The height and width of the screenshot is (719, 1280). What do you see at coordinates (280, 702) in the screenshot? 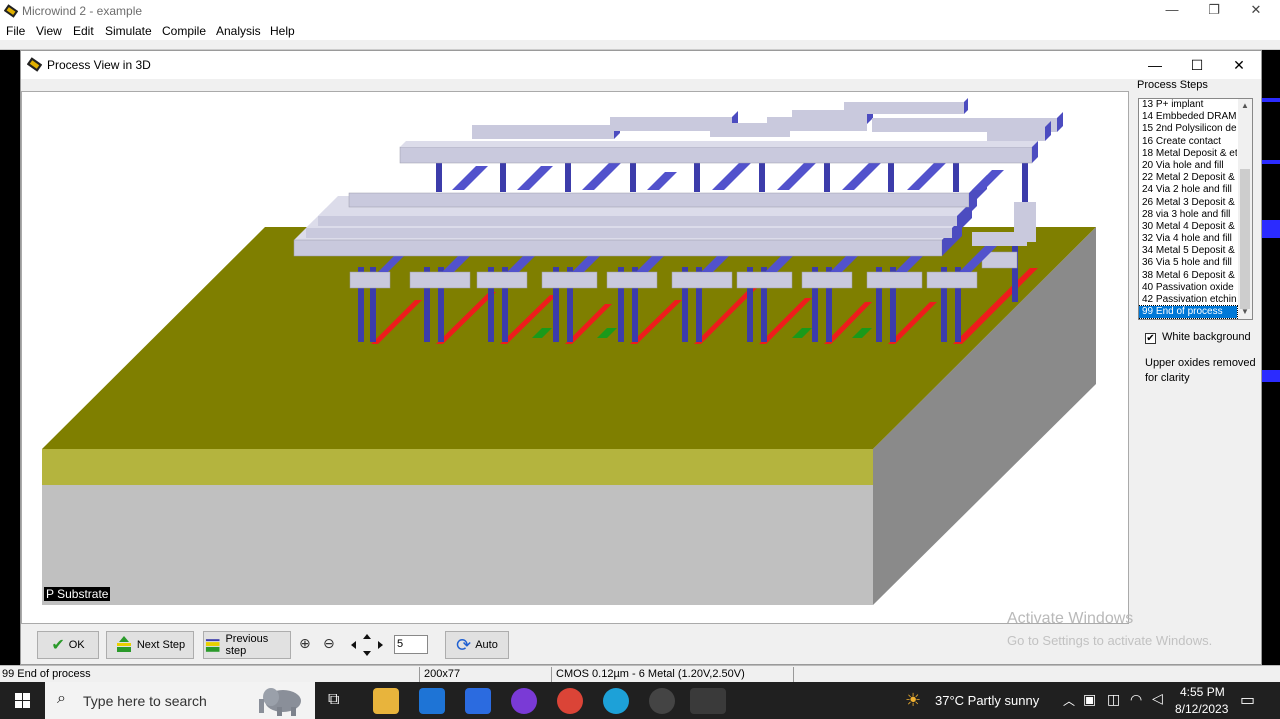
I see `elephant-icon` at bounding box center [280, 702].